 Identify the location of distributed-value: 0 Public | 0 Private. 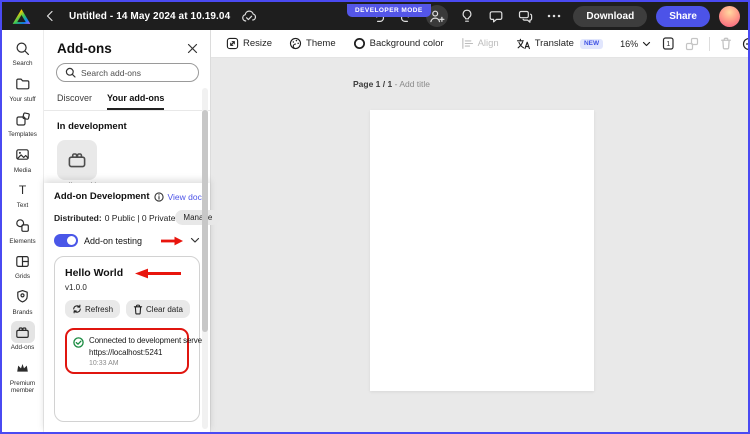
(140, 217).